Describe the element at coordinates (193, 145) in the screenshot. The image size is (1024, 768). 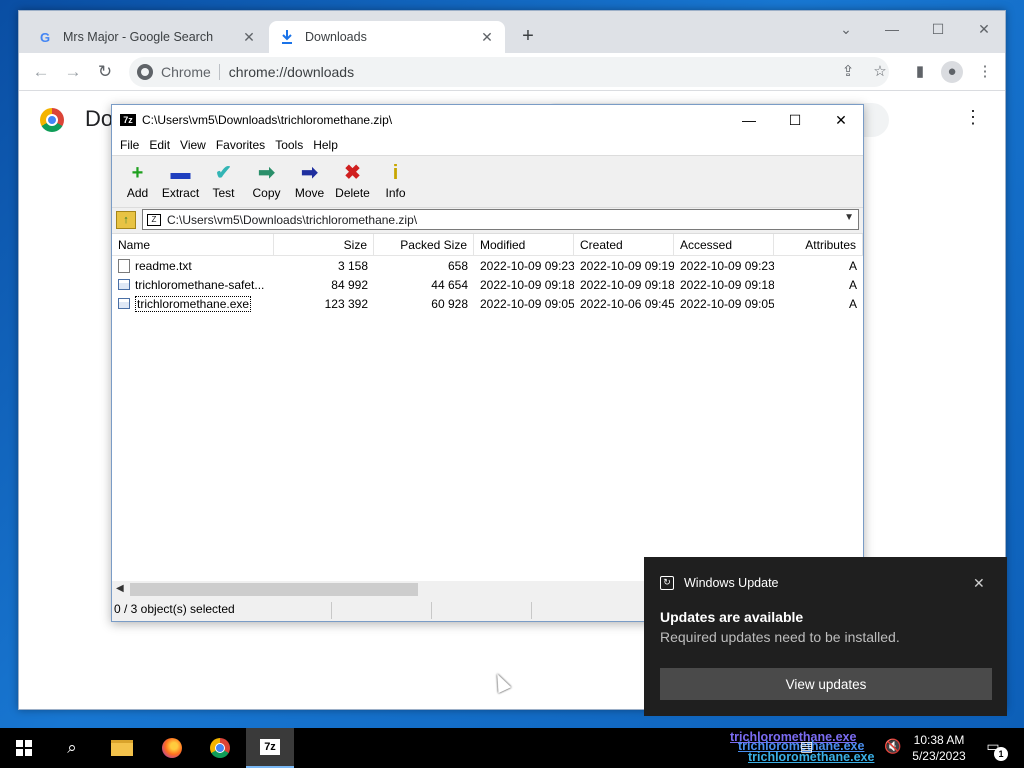
I see `menu-view: View` at that location.